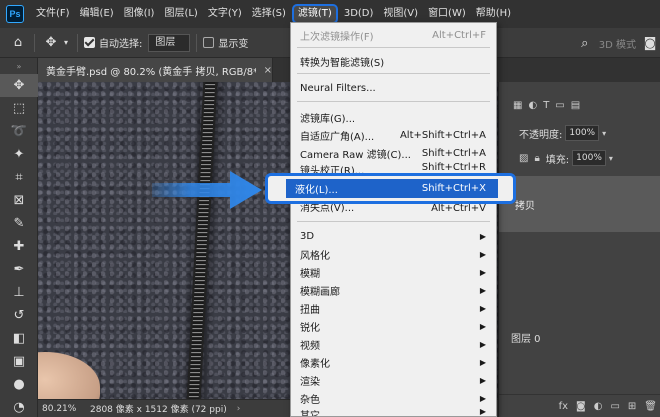 Image resolution: width=660 pixels, height=417 pixels. What do you see at coordinates (517, 105) in the screenshot?
I see `image-filter-icon: ▦` at bounding box center [517, 105].